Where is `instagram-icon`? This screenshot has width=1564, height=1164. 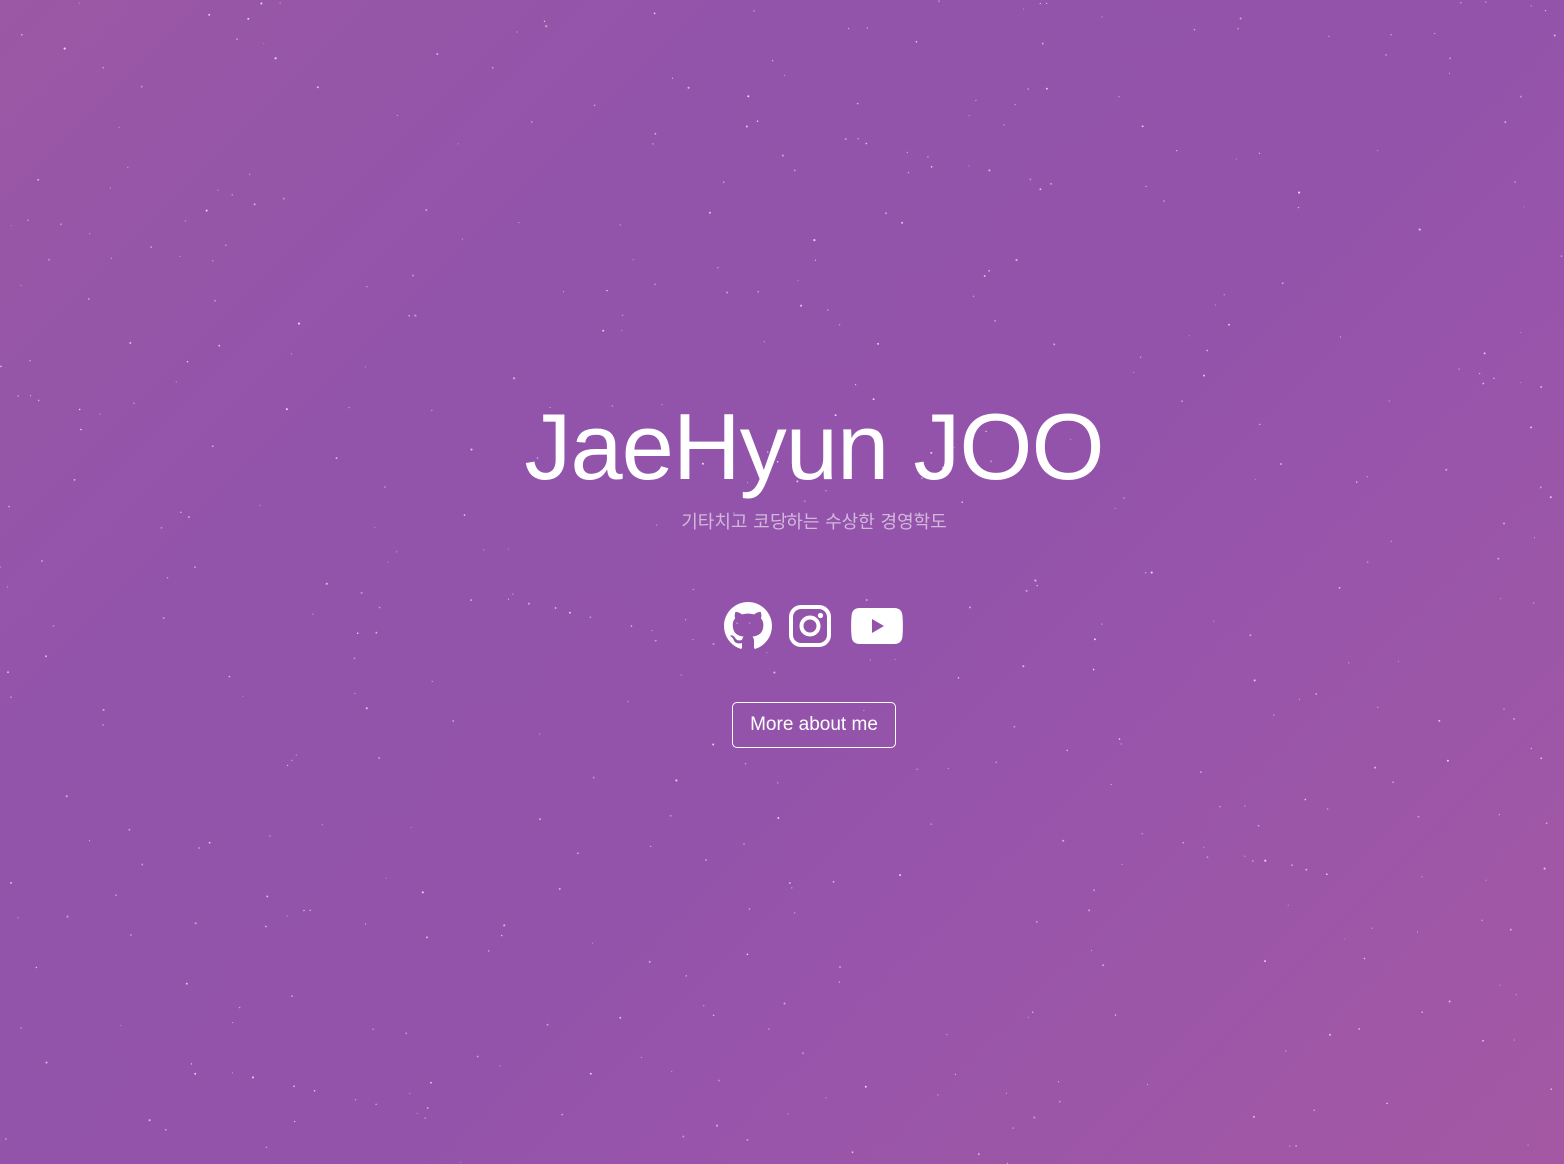
instagram-icon is located at coordinates (810, 626).